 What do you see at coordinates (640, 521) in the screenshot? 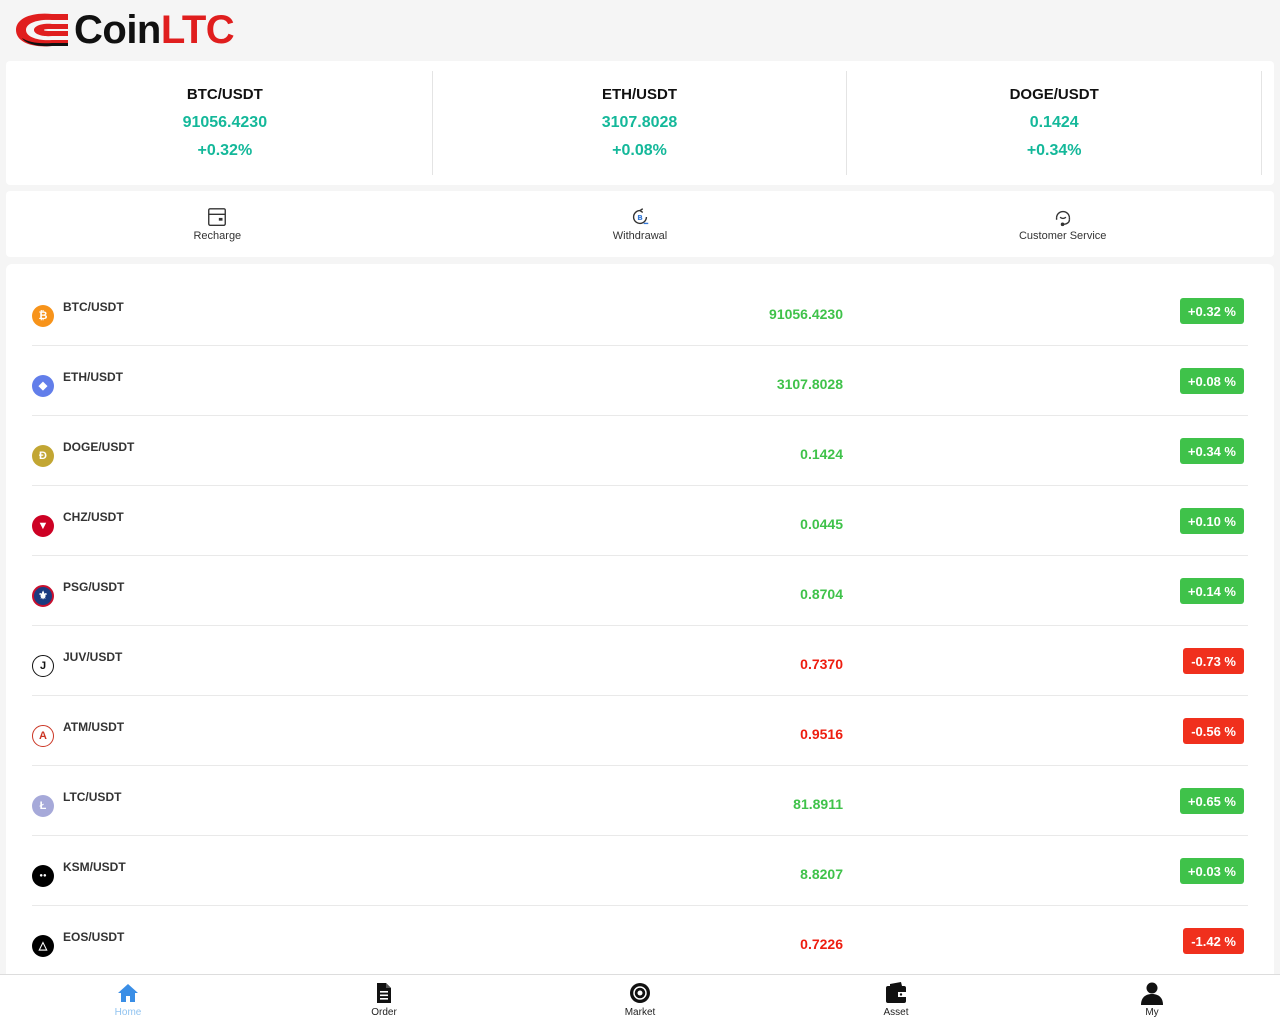
I see `market-row-chz: ▼ CHZ/USDT 0.0445 +0.10 %` at bounding box center [640, 521].